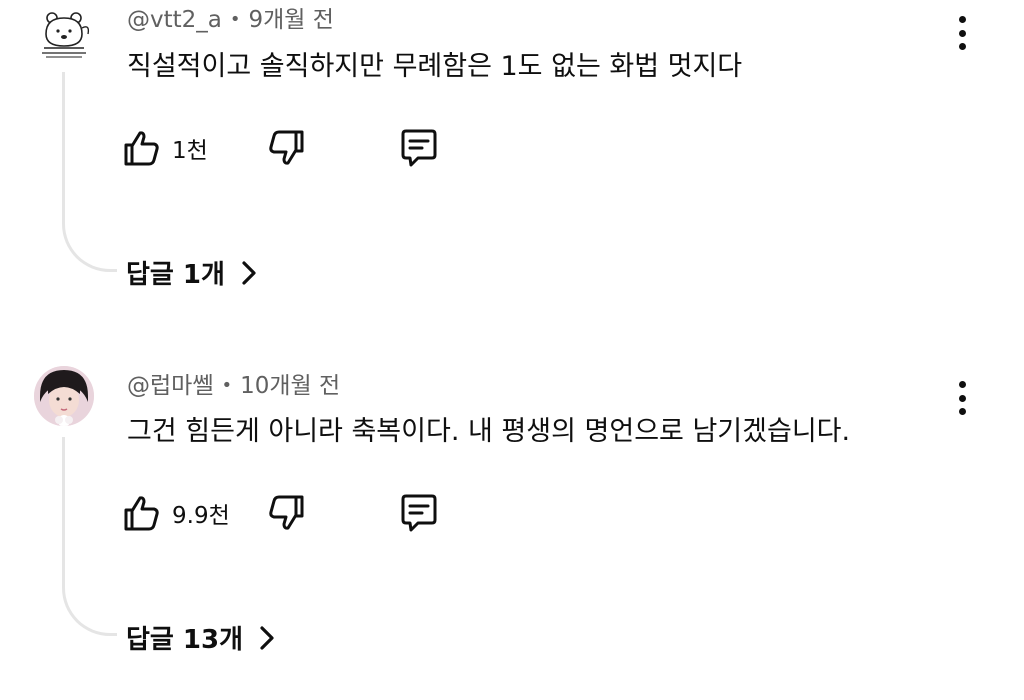 This screenshot has width=1024, height=700. I want to click on comment-meta: @vtt2_a • 9개월 전, so click(230, 21).